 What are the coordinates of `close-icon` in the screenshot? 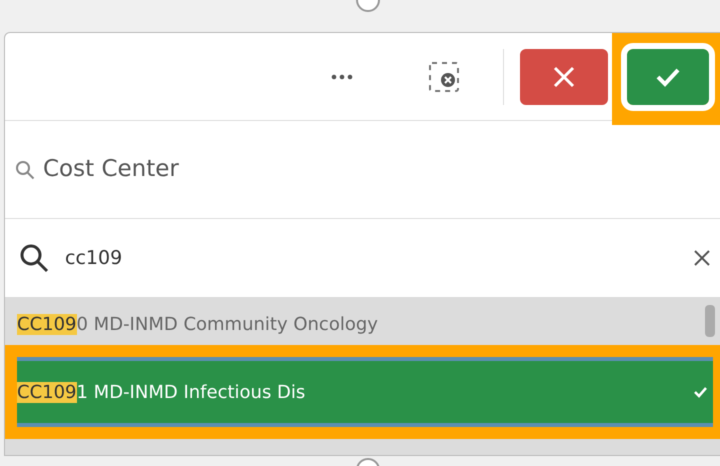 It's located at (564, 76).